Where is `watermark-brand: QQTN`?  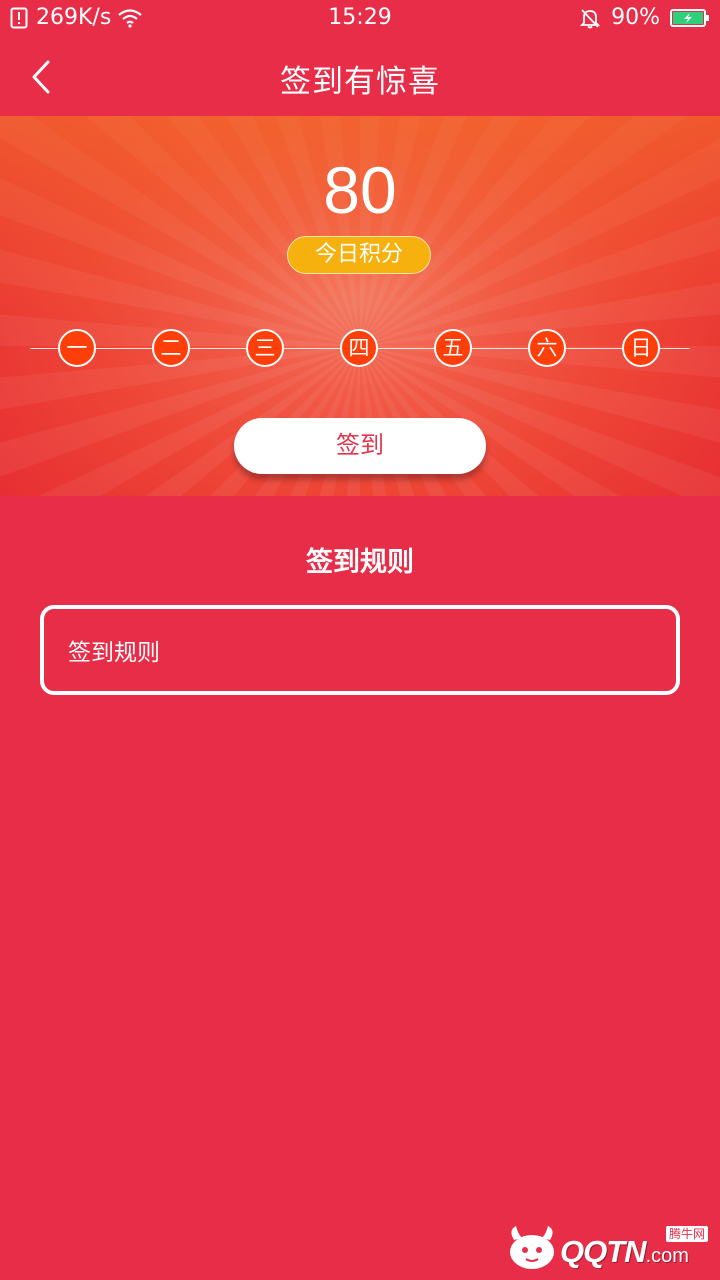
watermark-brand: QQTN is located at coordinates (603, 1251).